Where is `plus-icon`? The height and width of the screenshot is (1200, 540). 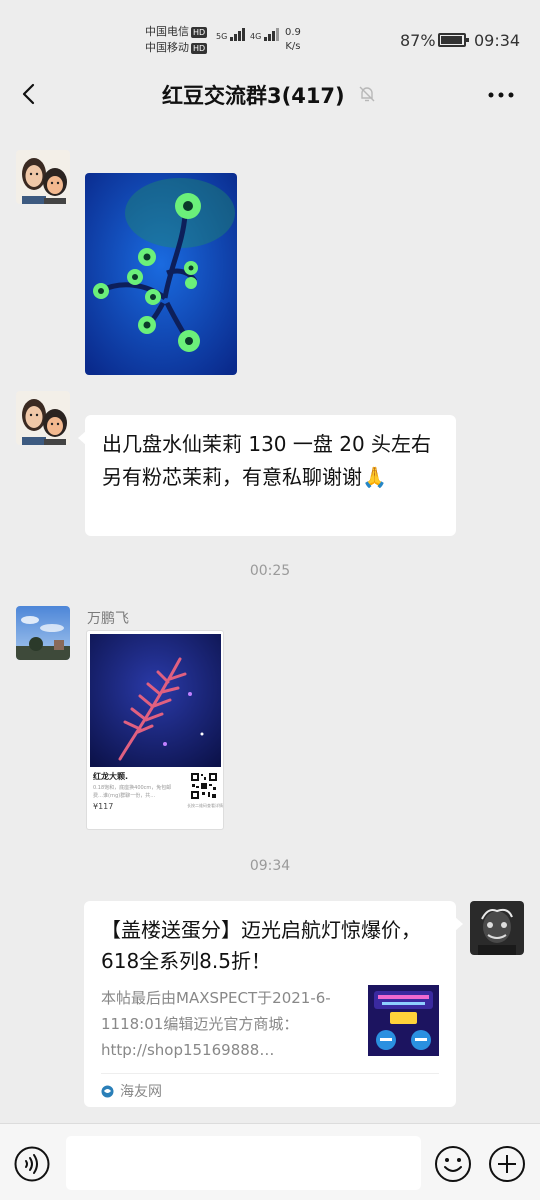 plus-icon is located at coordinates (507, 1164).